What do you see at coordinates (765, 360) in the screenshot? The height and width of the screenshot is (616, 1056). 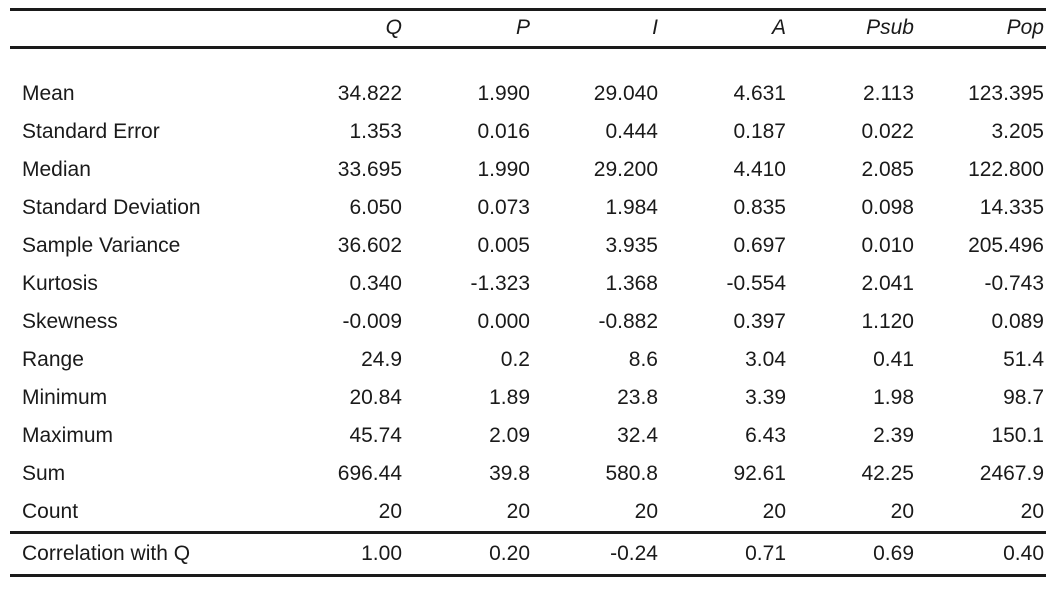 I see `cell-range-a: 3.04` at bounding box center [765, 360].